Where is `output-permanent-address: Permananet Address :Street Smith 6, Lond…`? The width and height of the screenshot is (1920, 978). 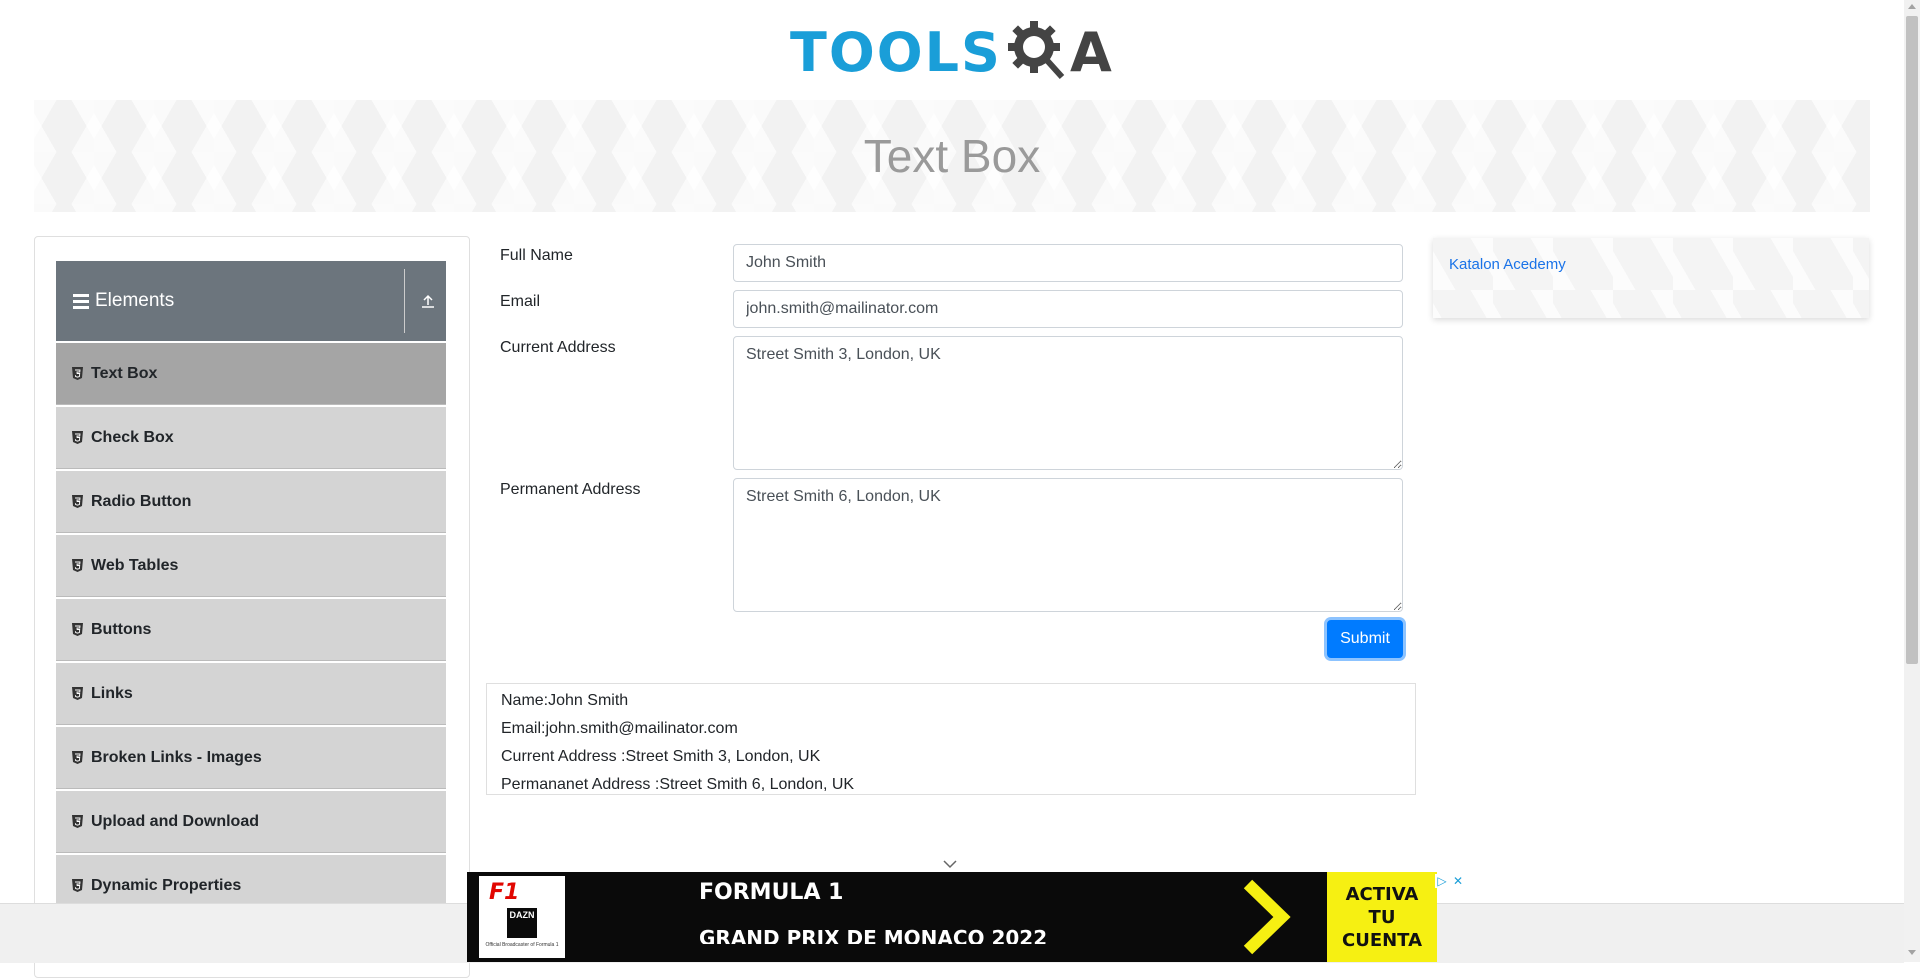
output-permanent-address: Permananet Address :Street Smith 6, Lond… is located at coordinates (678, 784).